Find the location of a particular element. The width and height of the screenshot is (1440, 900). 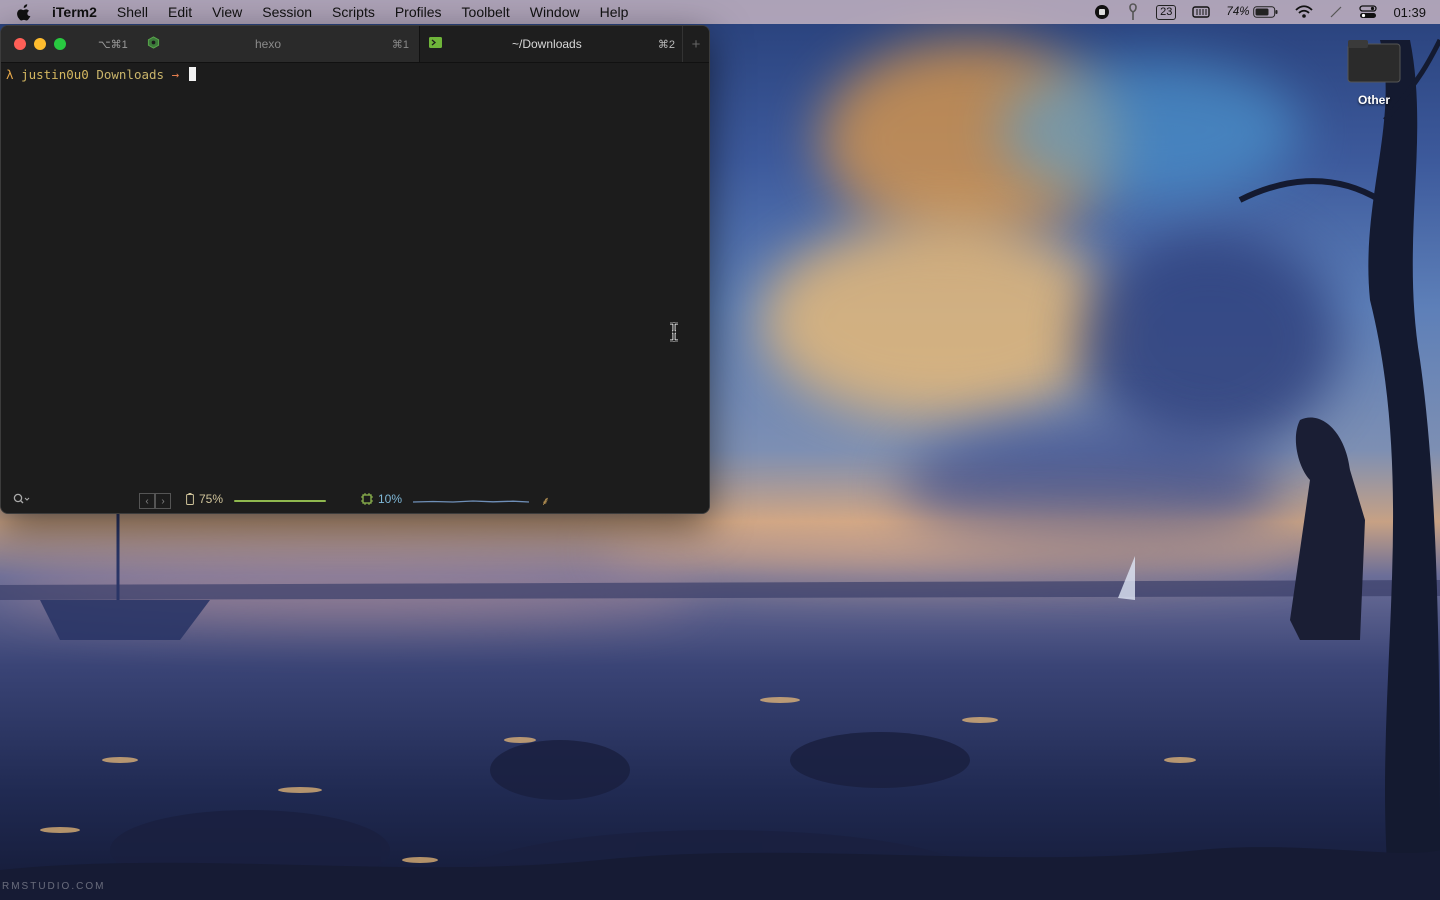

new-tab-button: + is located at coordinates (695, 44).